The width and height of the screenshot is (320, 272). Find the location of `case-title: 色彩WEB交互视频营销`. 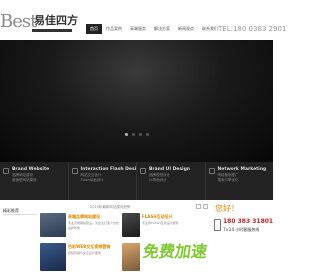

case-title: 色彩WEB交互视频营销 is located at coordinates (89, 246).